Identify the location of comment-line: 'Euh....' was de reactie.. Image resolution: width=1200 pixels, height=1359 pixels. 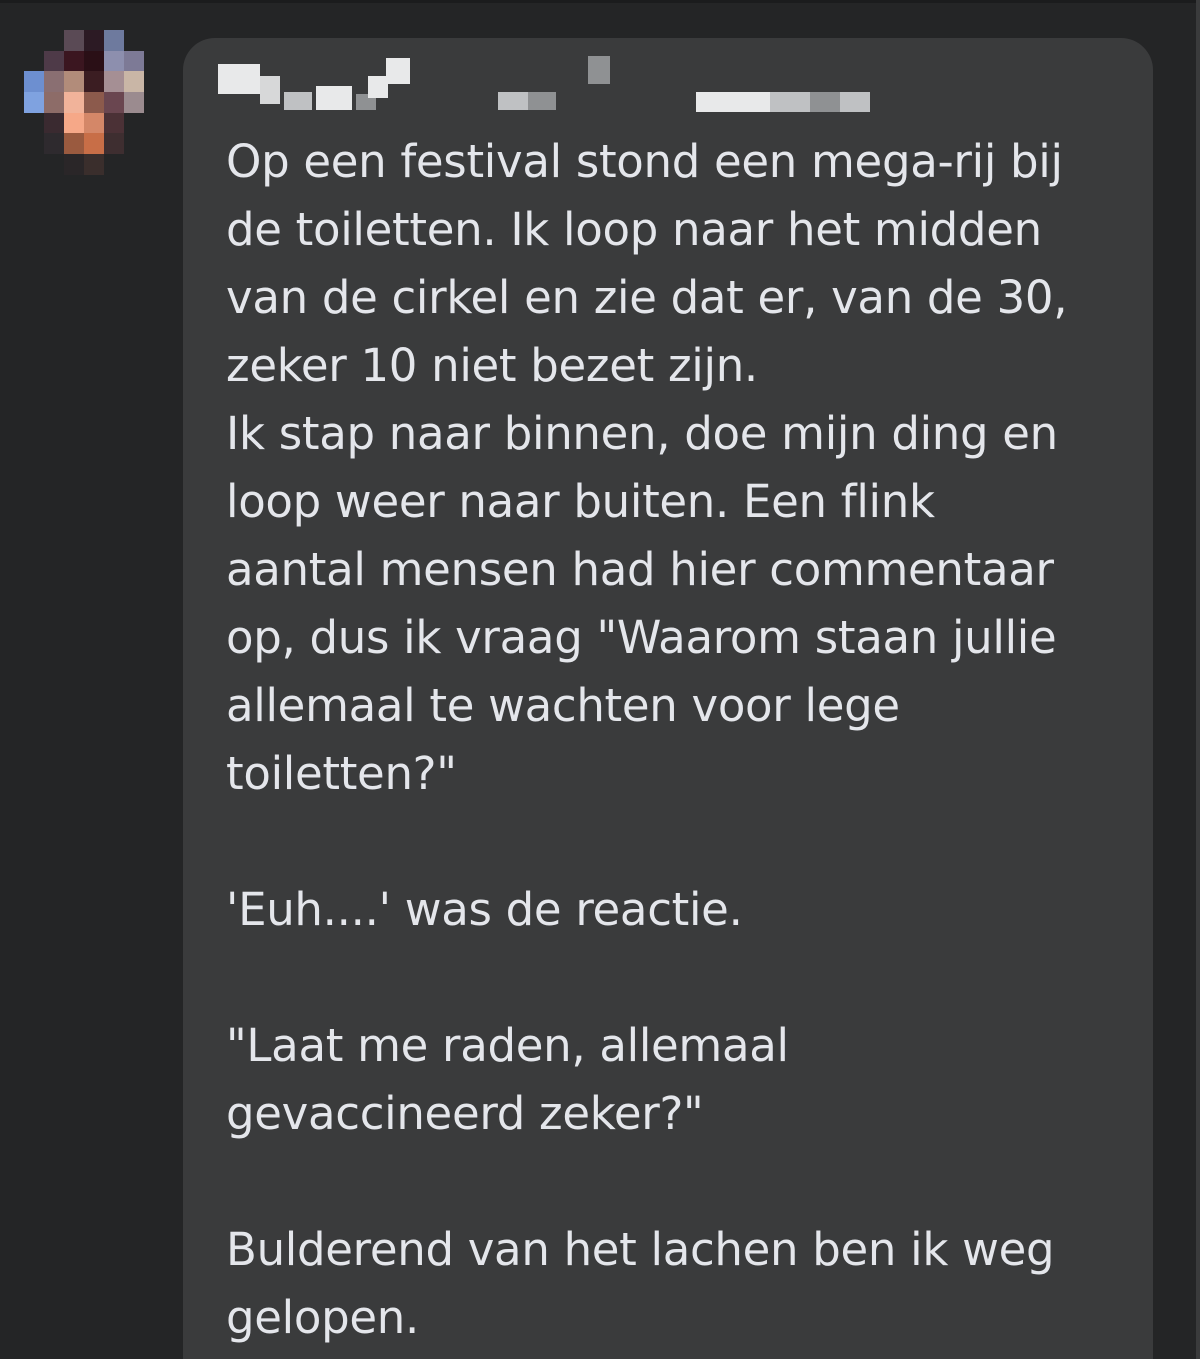
(484, 909).